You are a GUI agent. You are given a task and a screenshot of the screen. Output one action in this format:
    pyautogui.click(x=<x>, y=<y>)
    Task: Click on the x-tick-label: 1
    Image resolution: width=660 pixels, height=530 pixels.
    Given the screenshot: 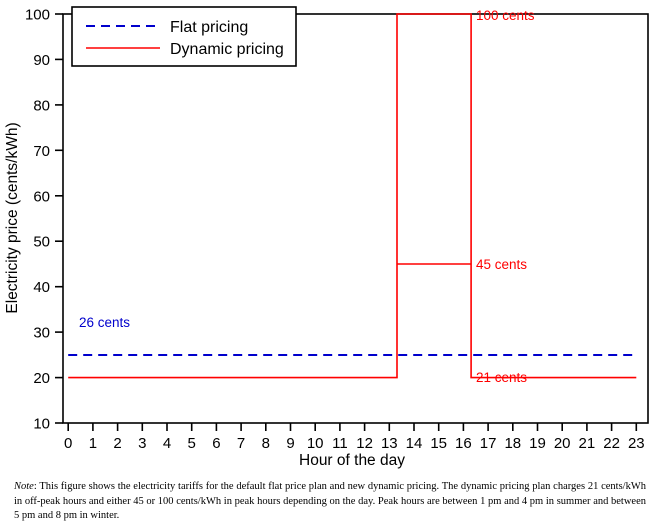 What is the action you would take?
    pyautogui.click(x=93, y=443)
    